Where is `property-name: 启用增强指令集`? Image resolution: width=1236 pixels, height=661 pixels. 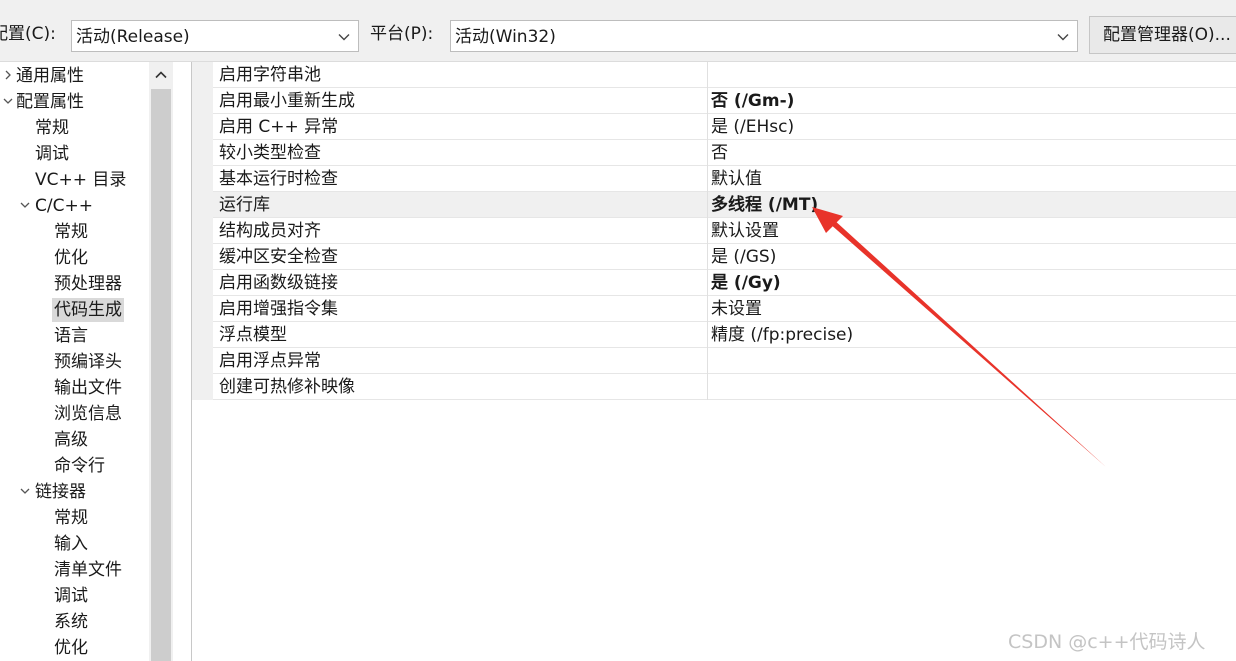
property-name: 启用增强指令集 is located at coordinates (278, 309).